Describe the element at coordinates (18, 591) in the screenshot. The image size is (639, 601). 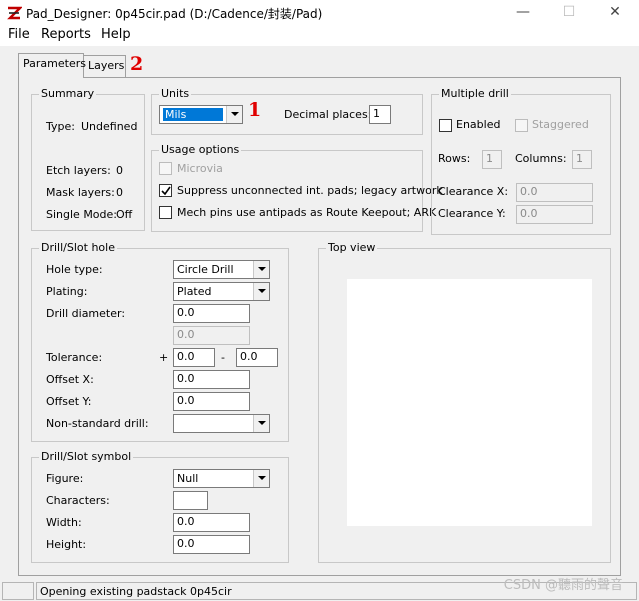
I see `status-pane-left` at that location.